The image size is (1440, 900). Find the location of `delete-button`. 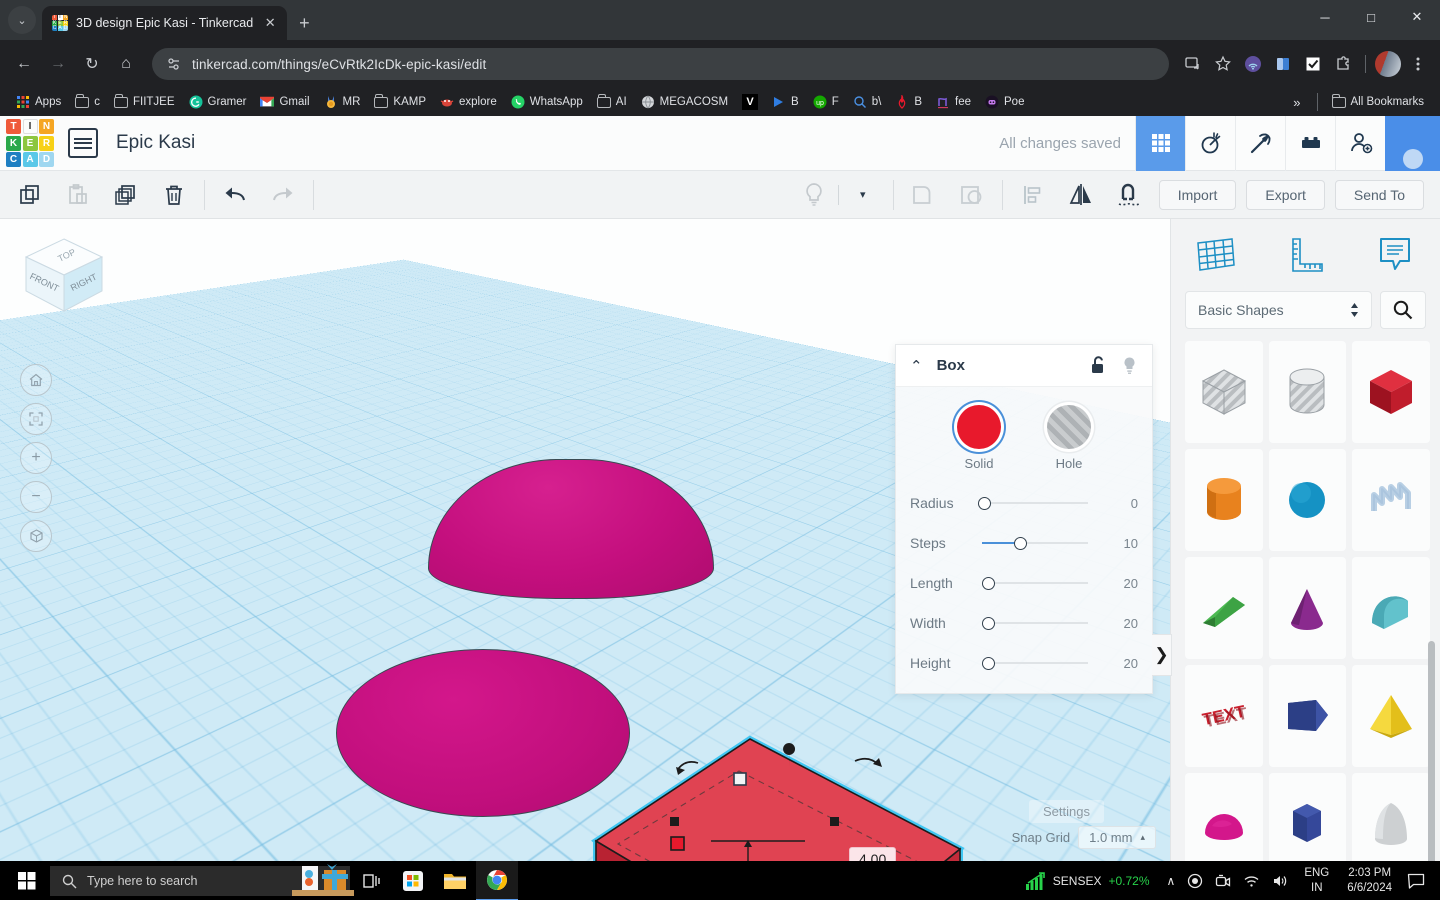

delete-button is located at coordinates (174, 195).